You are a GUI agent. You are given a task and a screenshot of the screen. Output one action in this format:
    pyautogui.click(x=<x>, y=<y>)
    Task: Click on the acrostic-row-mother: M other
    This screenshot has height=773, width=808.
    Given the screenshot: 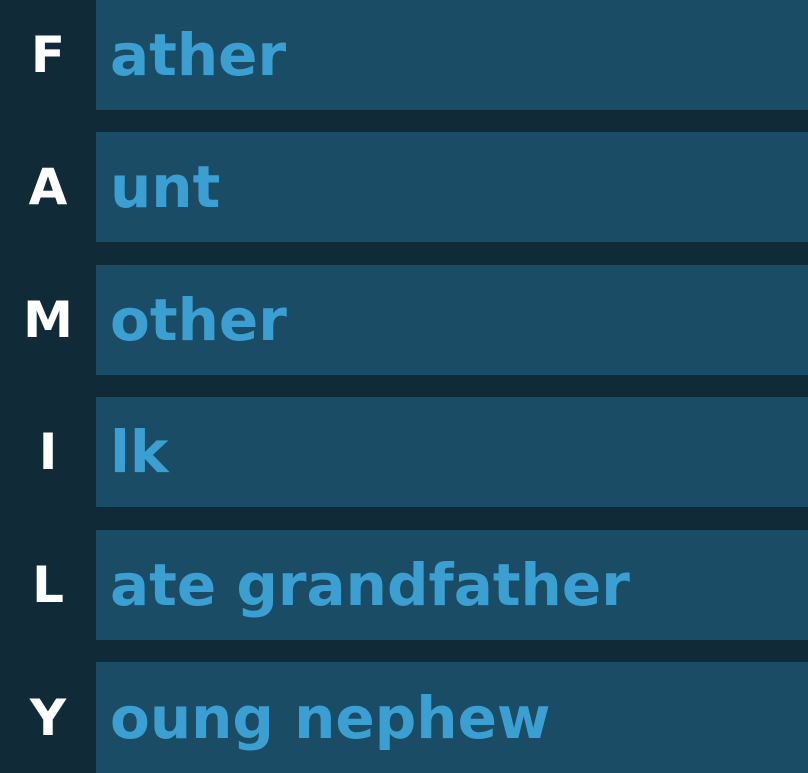 What is the action you would take?
    pyautogui.click(x=404, y=320)
    